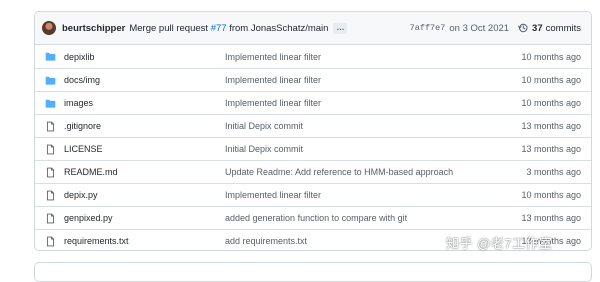 The width and height of the screenshot is (600, 282). Describe the element at coordinates (83, 149) in the screenshot. I see `file-name-link: LICENSE` at that location.